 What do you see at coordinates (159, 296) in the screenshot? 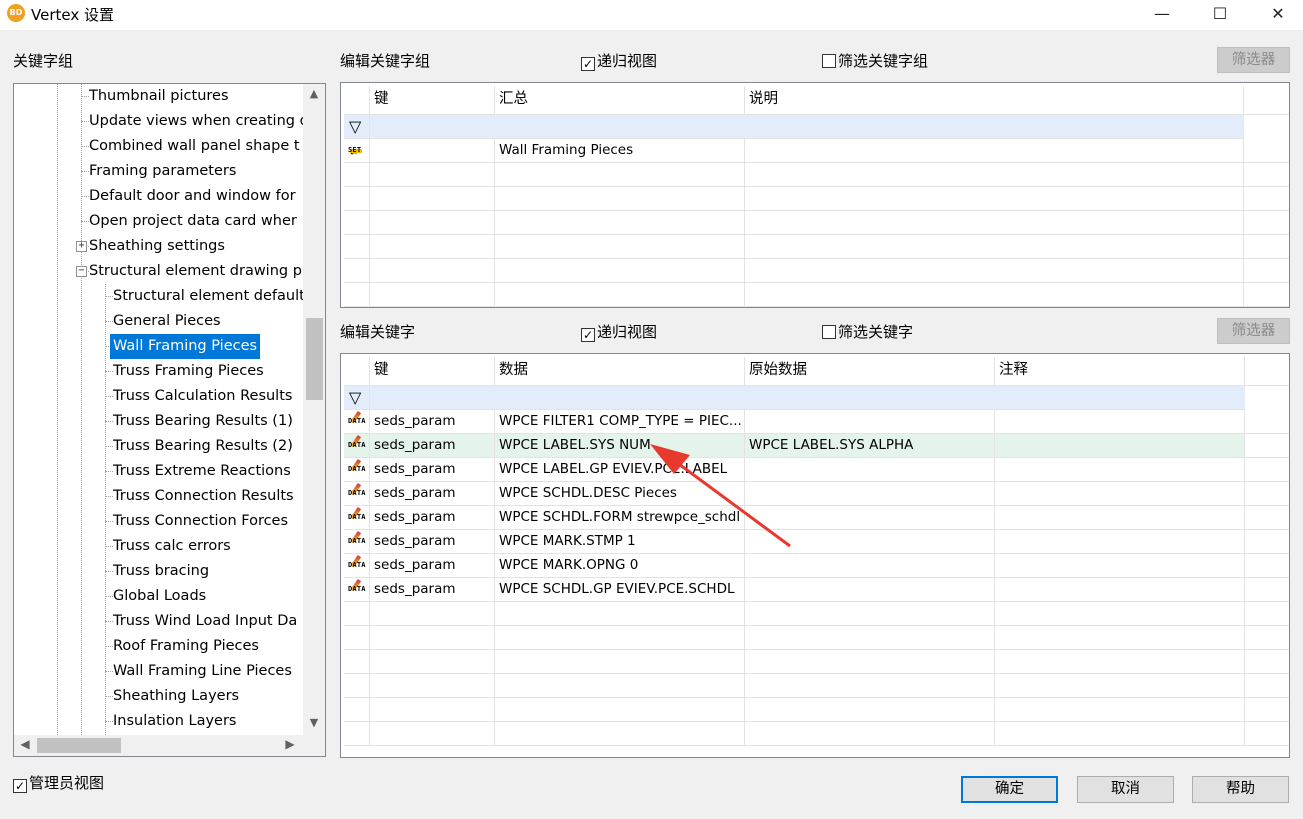
I see `tree-item: Structural element default` at bounding box center [159, 296].